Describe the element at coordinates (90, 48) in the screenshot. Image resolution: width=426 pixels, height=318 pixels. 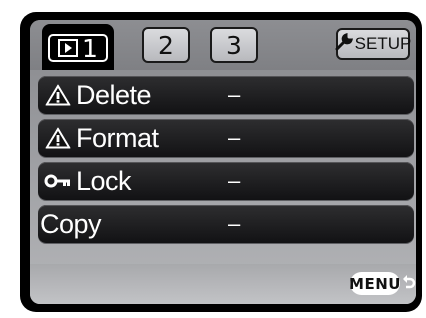
I see `tab-playback-1-label: 1` at that location.